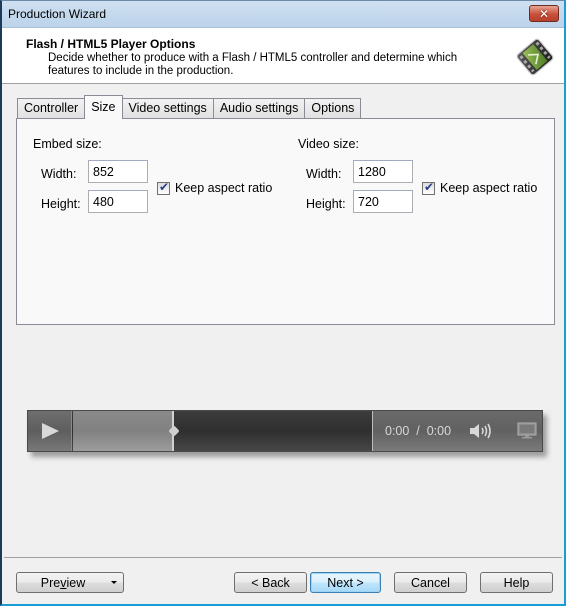  What do you see at coordinates (123, 431) in the screenshot?
I see `seek-bar-buffered` at bounding box center [123, 431].